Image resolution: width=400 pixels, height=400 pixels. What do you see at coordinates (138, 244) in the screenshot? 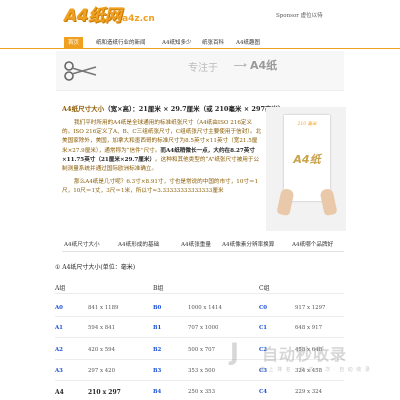
I see `tab-a4-basis: A4纸形成的基础` at bounding box center [138, 244].